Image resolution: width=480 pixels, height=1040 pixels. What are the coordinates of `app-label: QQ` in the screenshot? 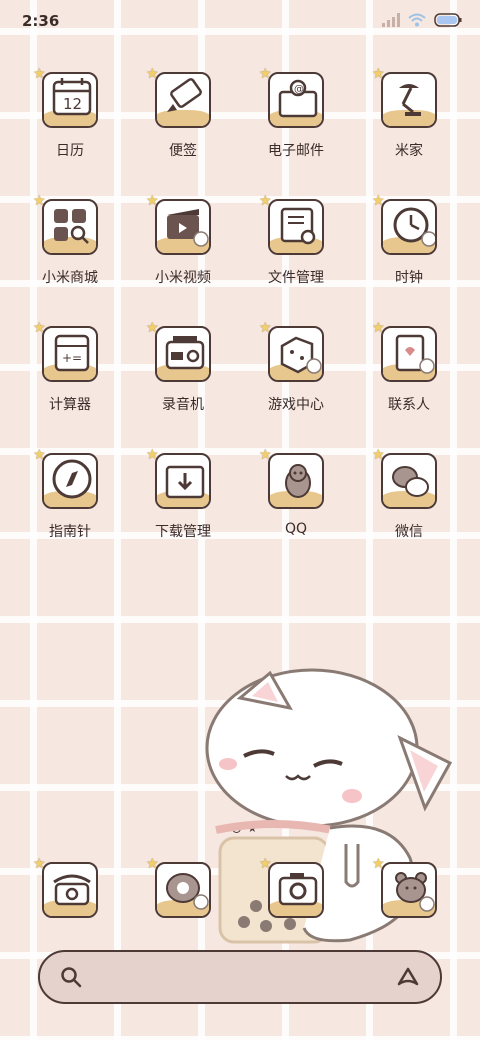 It's located at (296, 529).